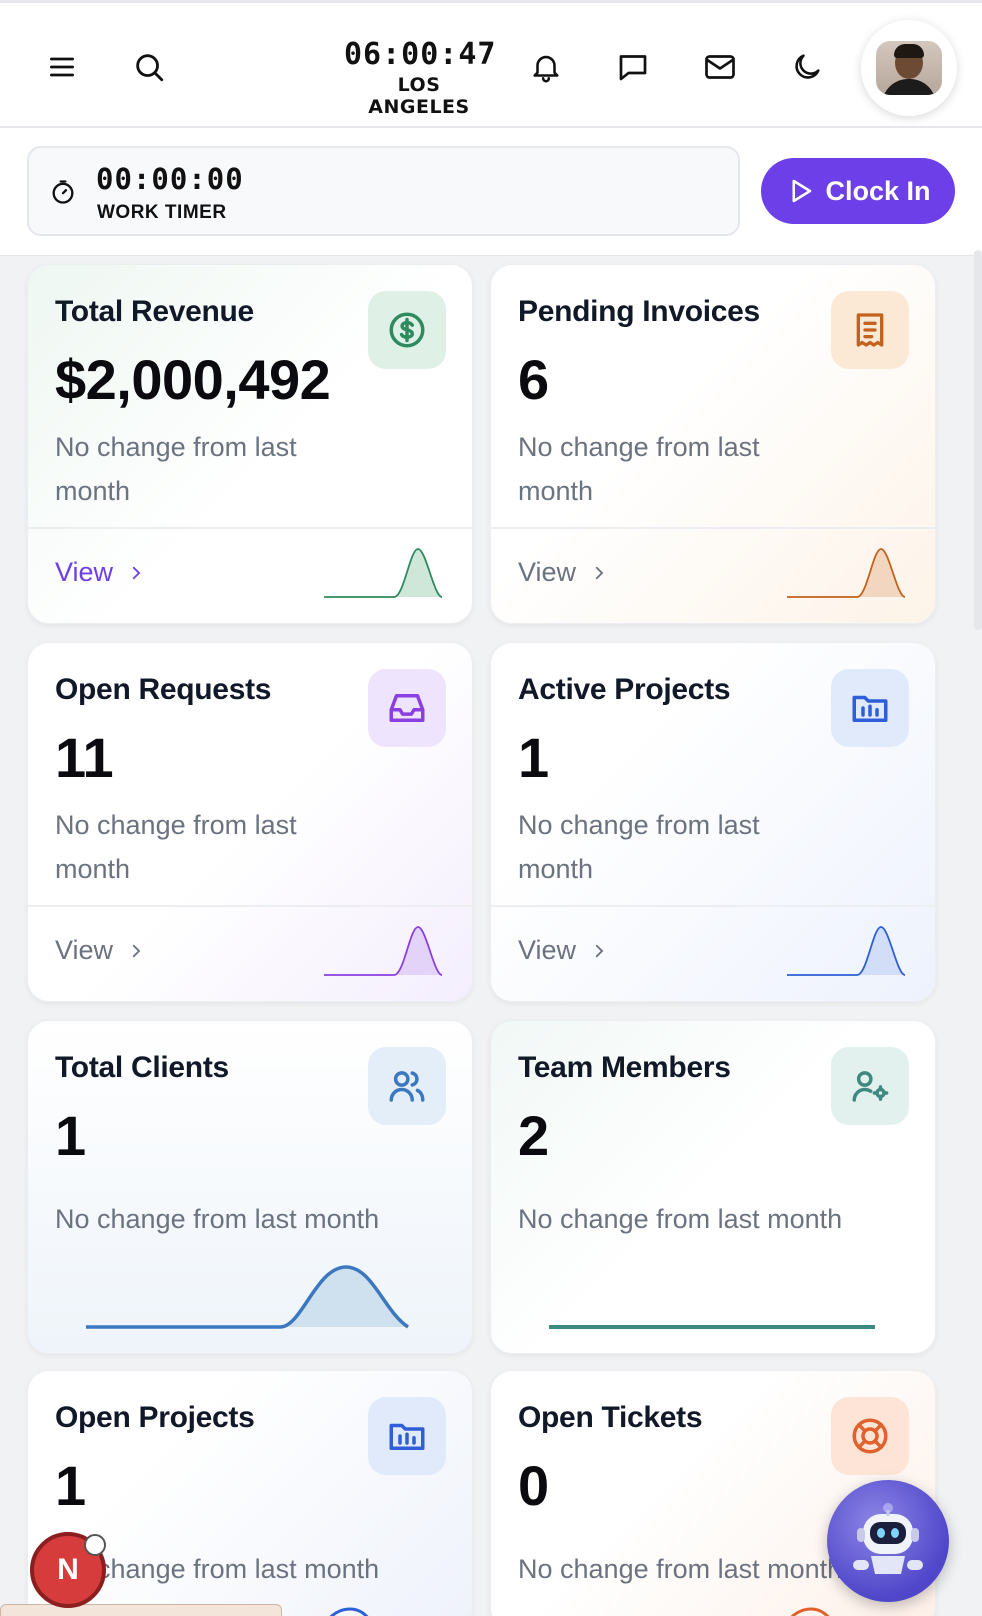 The height and width of the screenshot is (1616, 982). I want to click on receipt-icon, so click(870, 330).